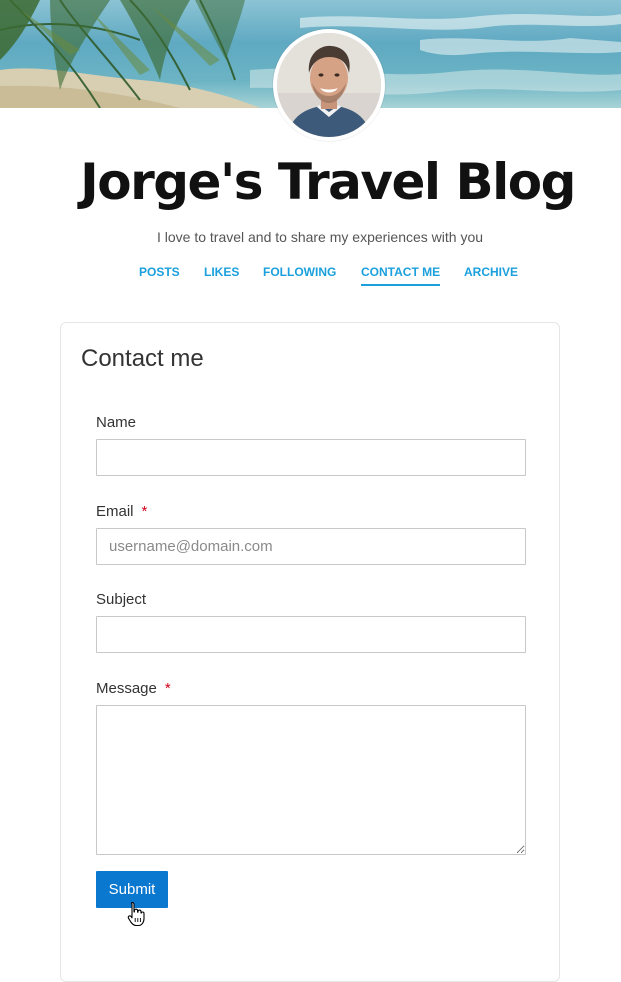  Describe the element at coordinates (132, 889) in the screenshot. I see `submit-button: Submit` at that location.